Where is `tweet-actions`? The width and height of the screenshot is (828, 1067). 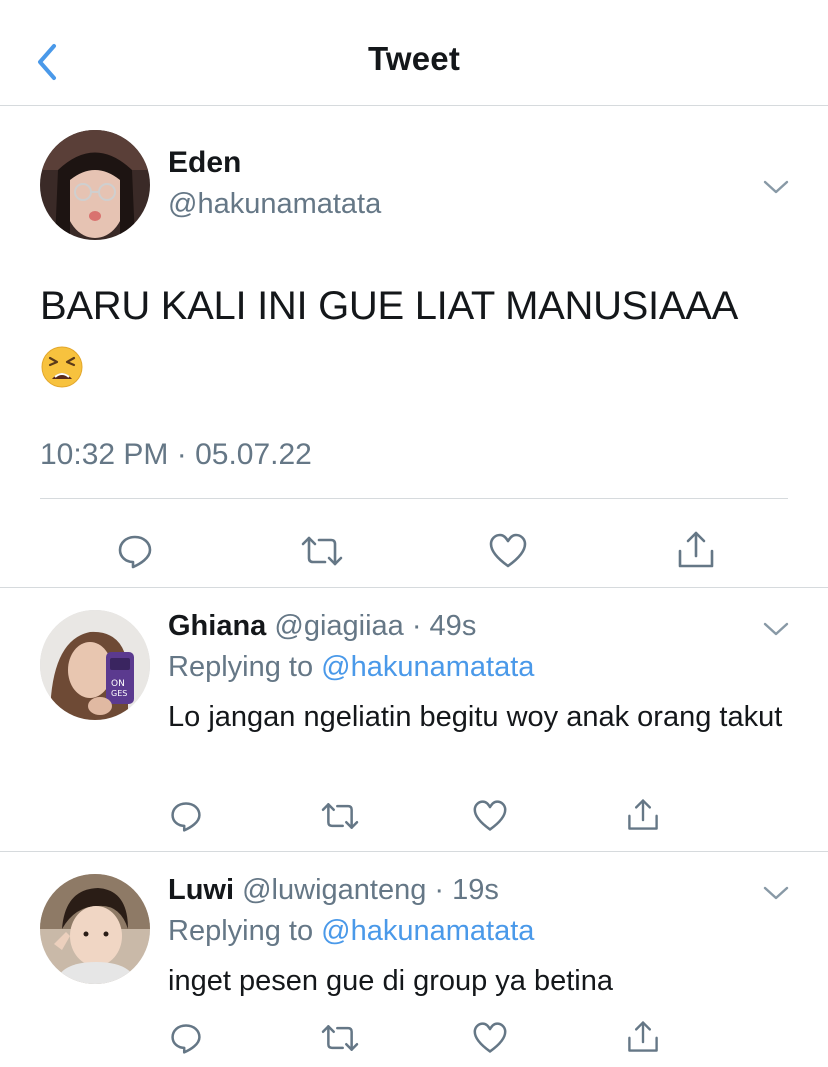
tweet-actions is located at coordinates (414, 551).